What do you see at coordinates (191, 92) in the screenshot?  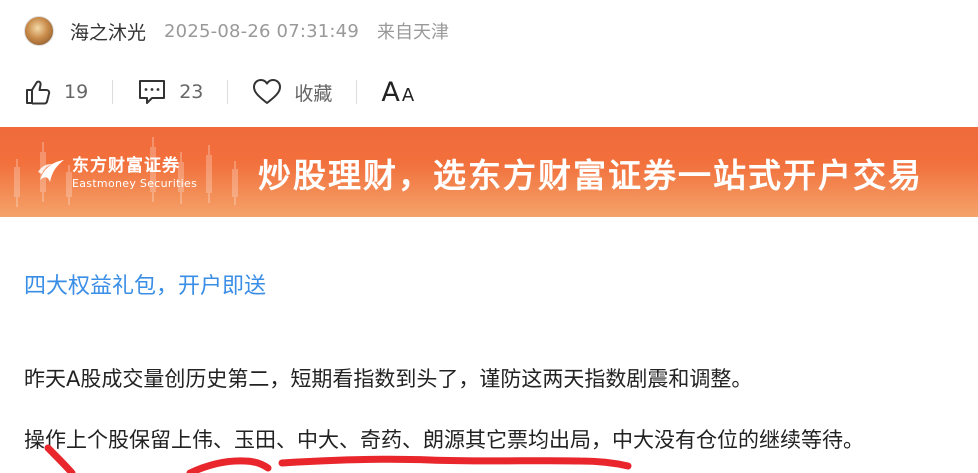 I see `comment-count: 23` at bounding box center [191, 92].